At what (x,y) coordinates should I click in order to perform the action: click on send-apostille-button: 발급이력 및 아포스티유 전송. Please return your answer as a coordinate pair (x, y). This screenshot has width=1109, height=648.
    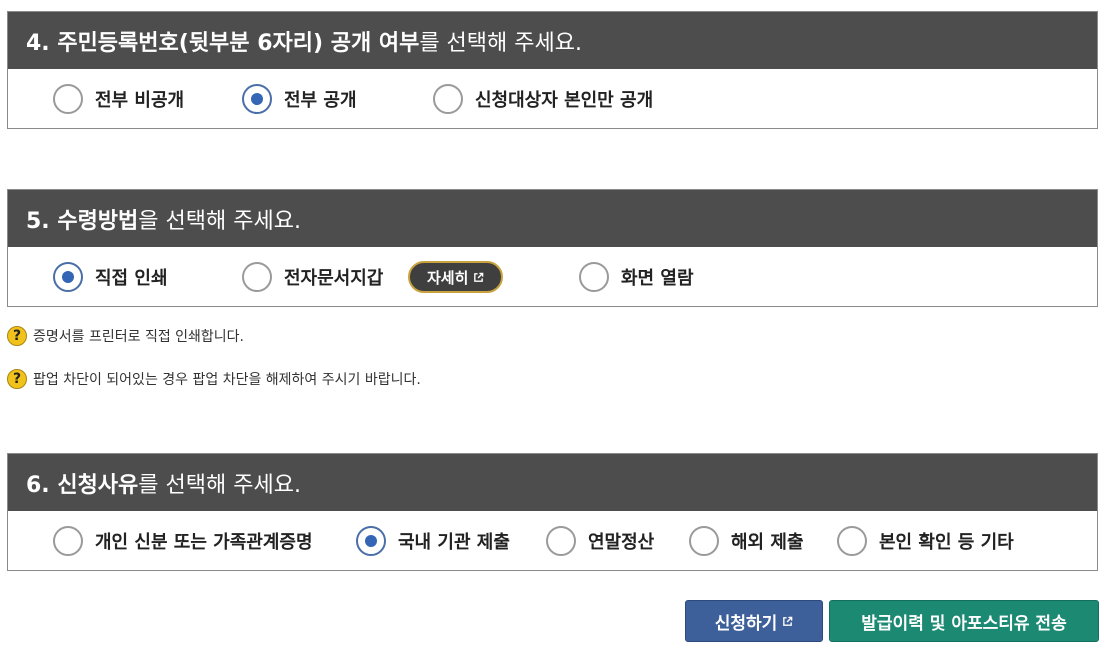
    Looking at the image, I should click on (964, 621).